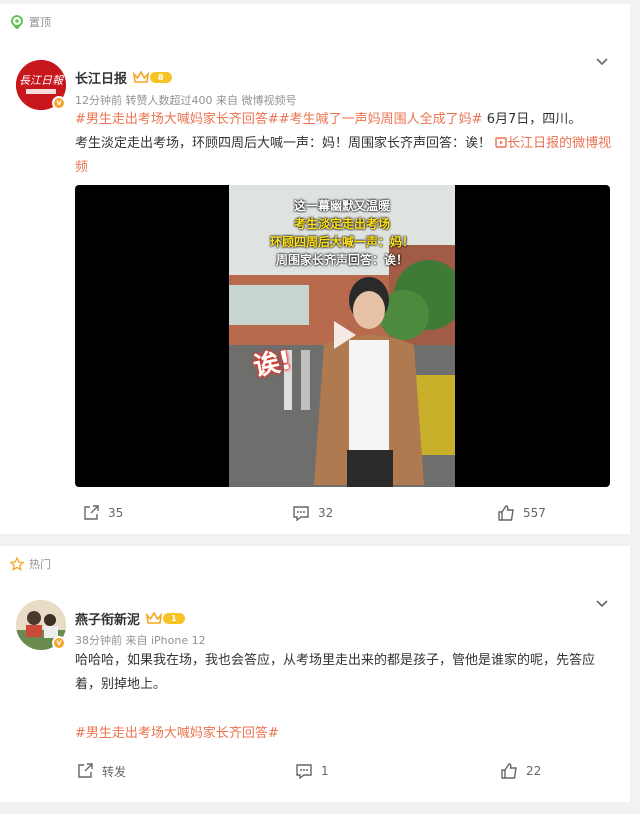 The width and height of the screenshot is (640, 814). I want to click on caption-line-4: 周围家长齐声回答：诶！, so click(341, 260).